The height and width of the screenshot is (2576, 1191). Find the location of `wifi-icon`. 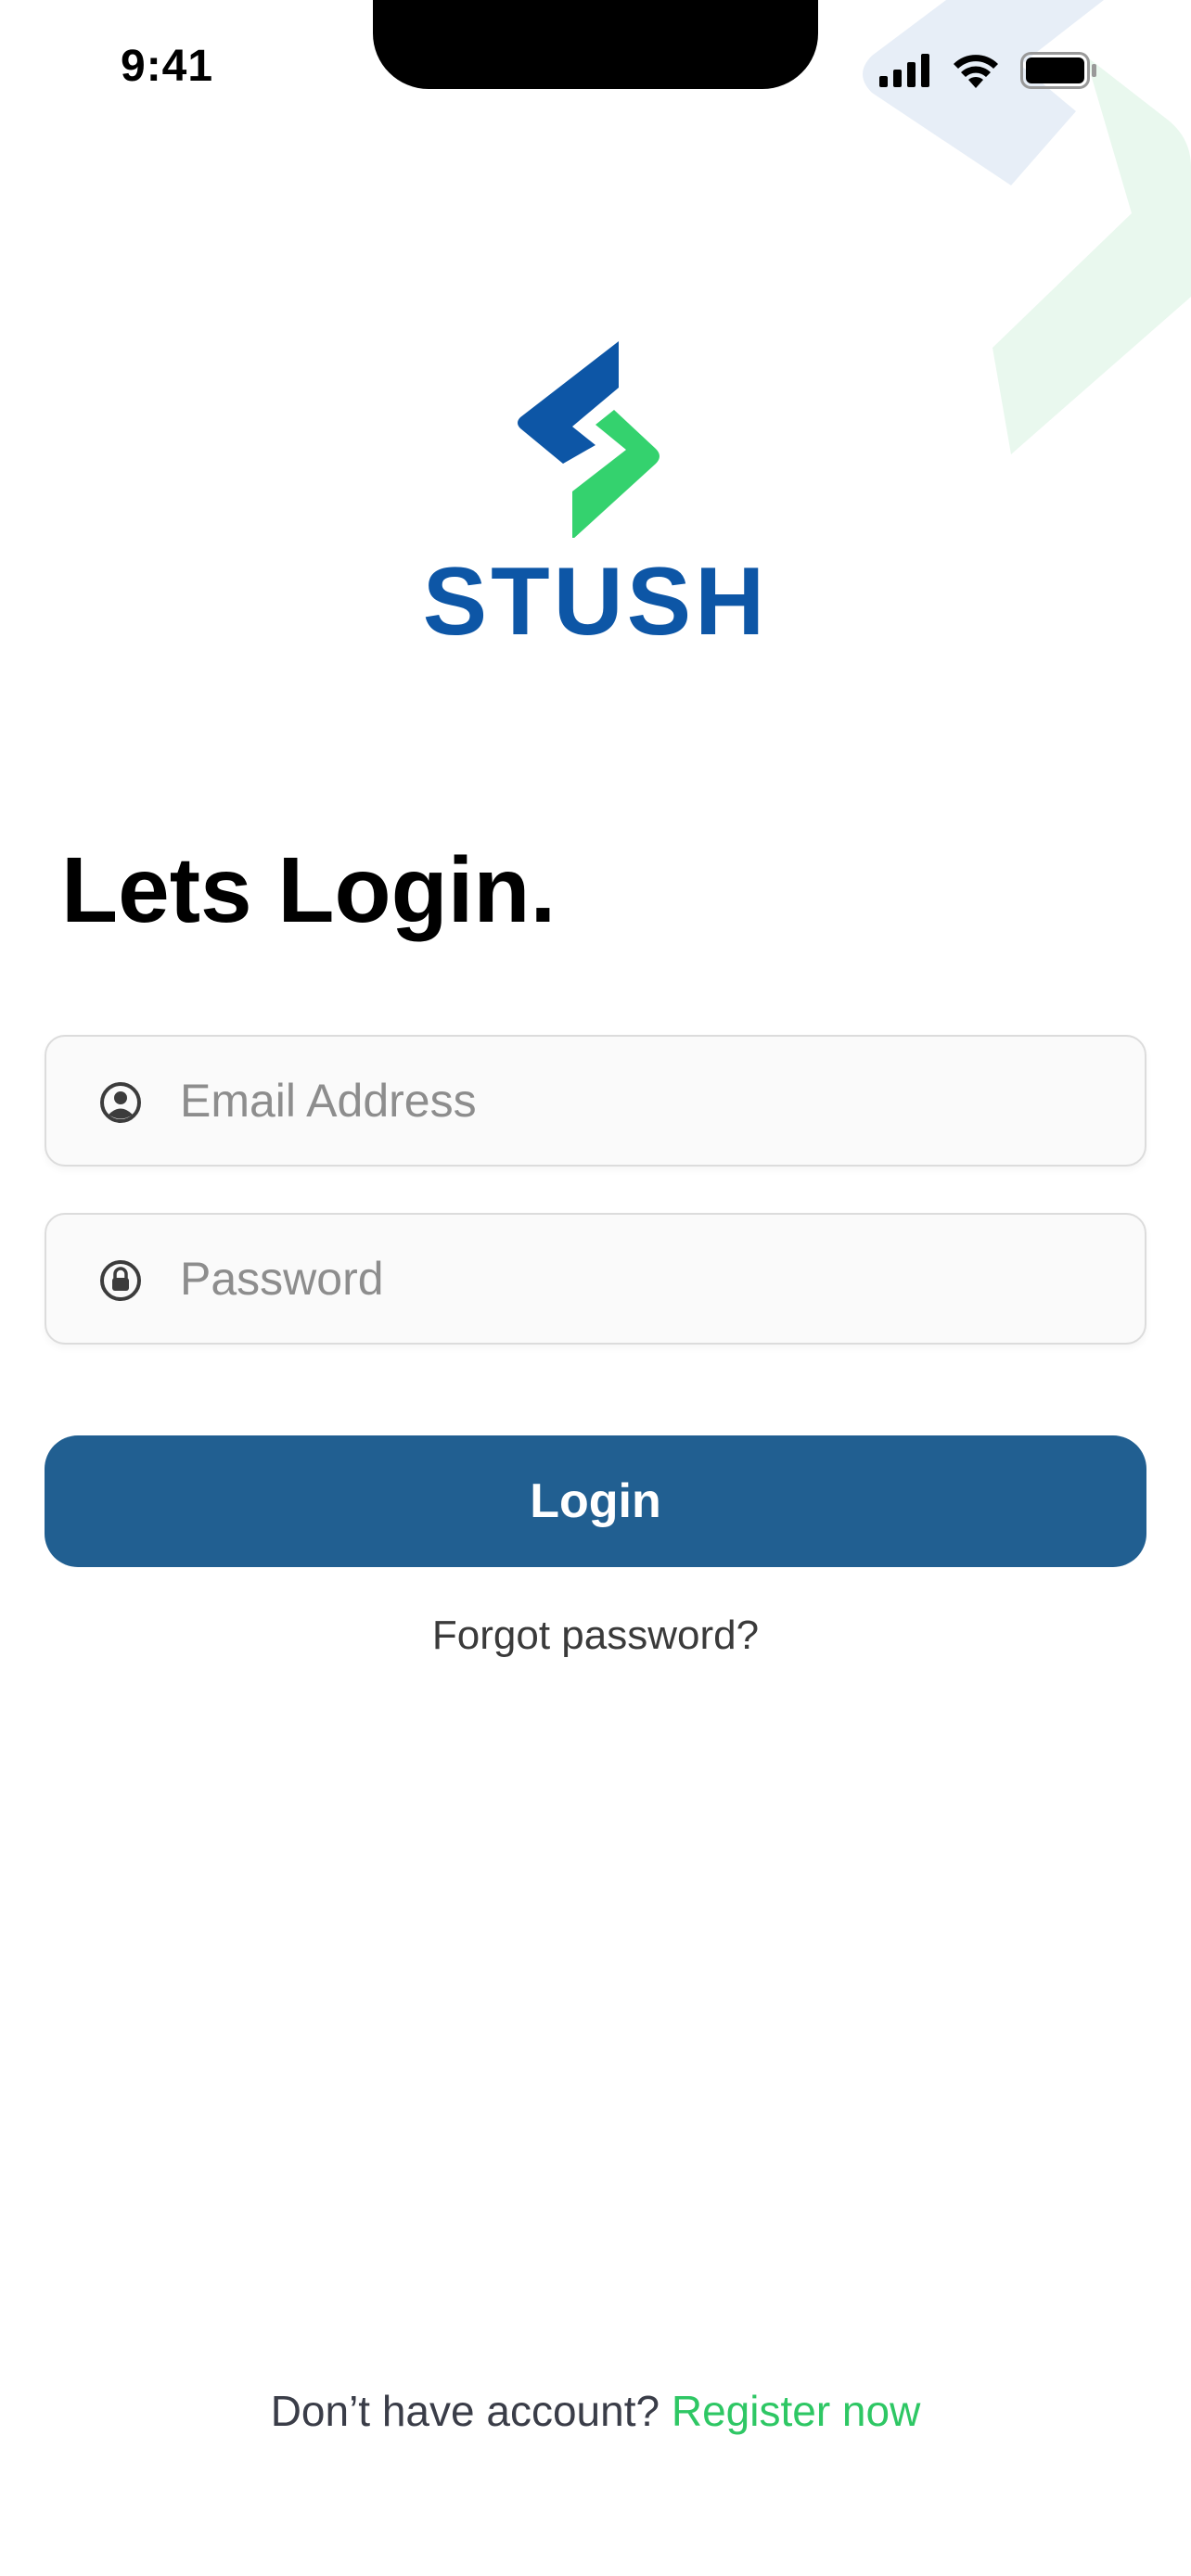

wifi-icon is located at coordinates (976, 71).